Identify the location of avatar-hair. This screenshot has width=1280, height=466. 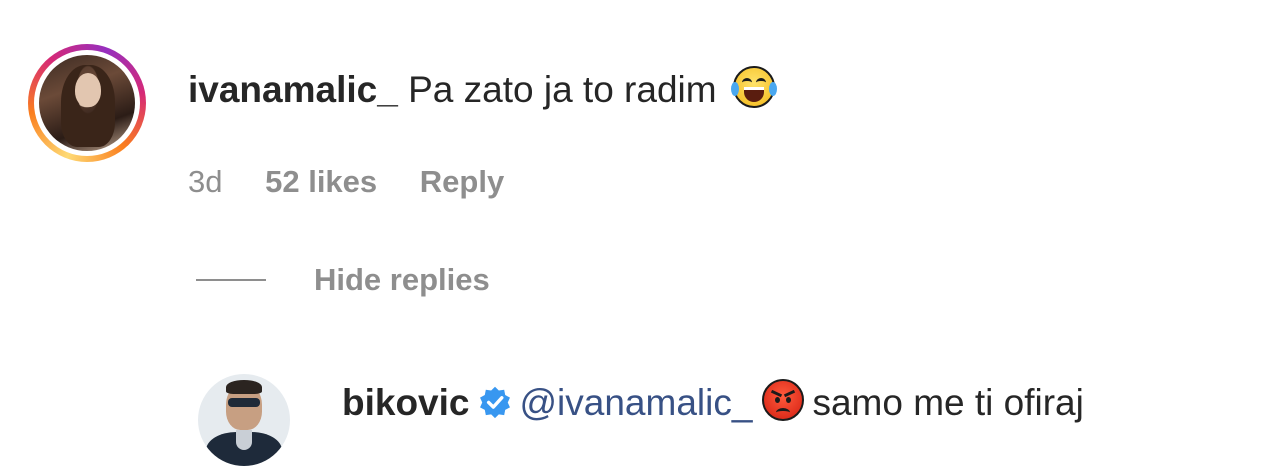
(244, 387).